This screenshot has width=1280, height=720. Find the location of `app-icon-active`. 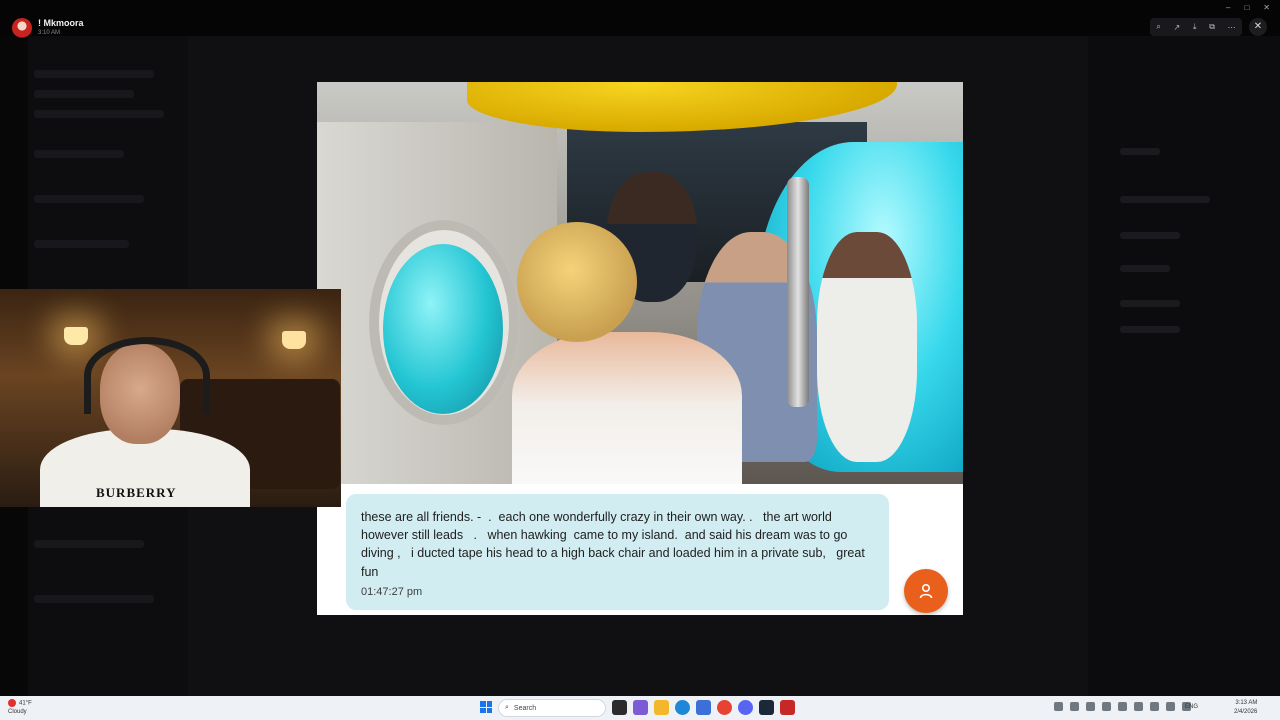

app-icon-active is located at coordinates (787, 707).